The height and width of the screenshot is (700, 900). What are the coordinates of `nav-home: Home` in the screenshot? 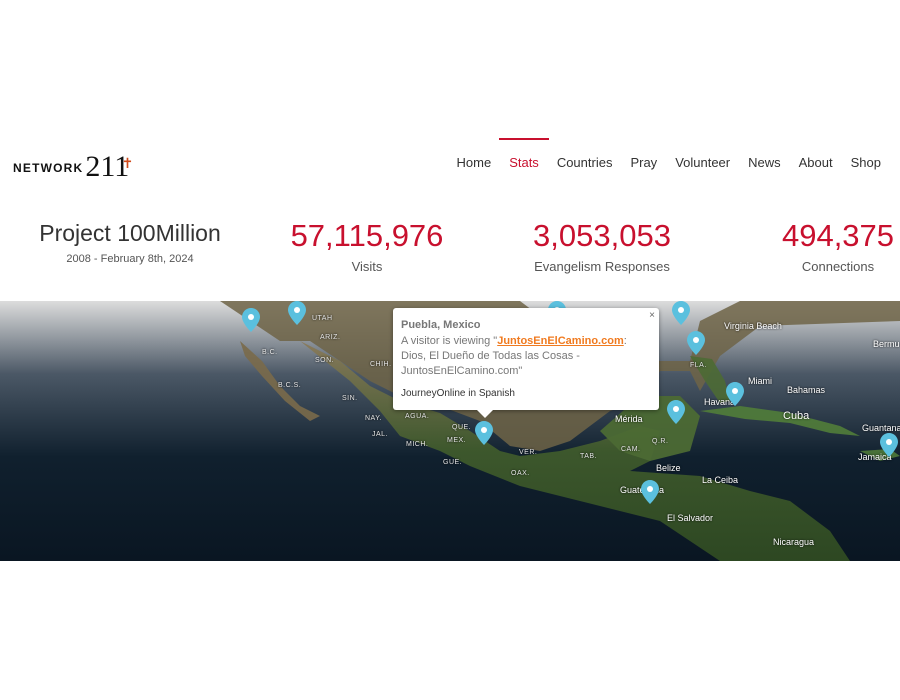 It's located at (474, 162).